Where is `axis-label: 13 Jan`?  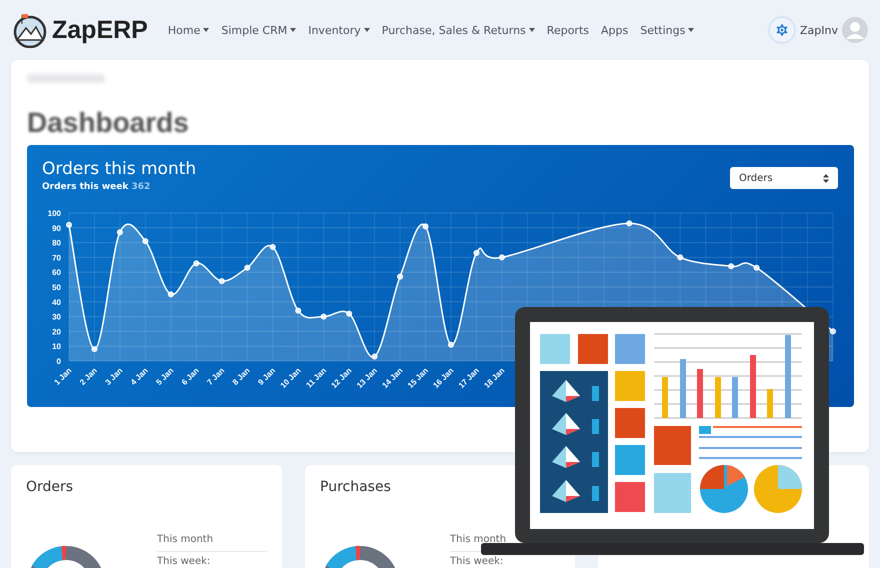 axis-label: 13 Jan is located at coordinates (367, 378).